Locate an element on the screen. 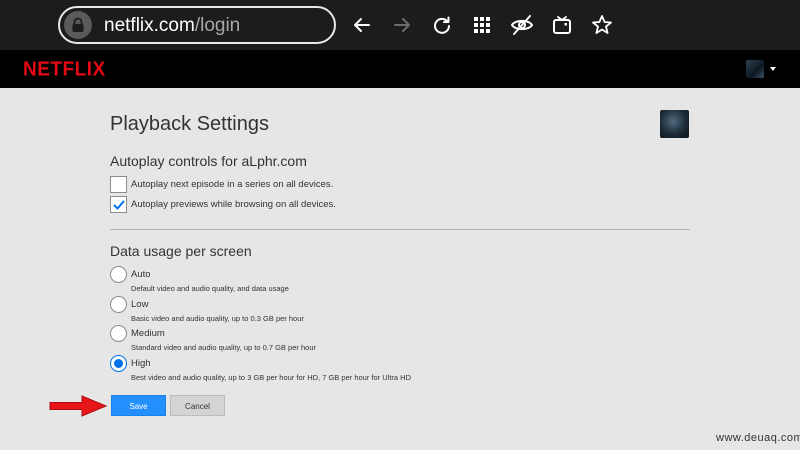 The image size is (800, 450). radio-low is located at coordinates (118, 304).